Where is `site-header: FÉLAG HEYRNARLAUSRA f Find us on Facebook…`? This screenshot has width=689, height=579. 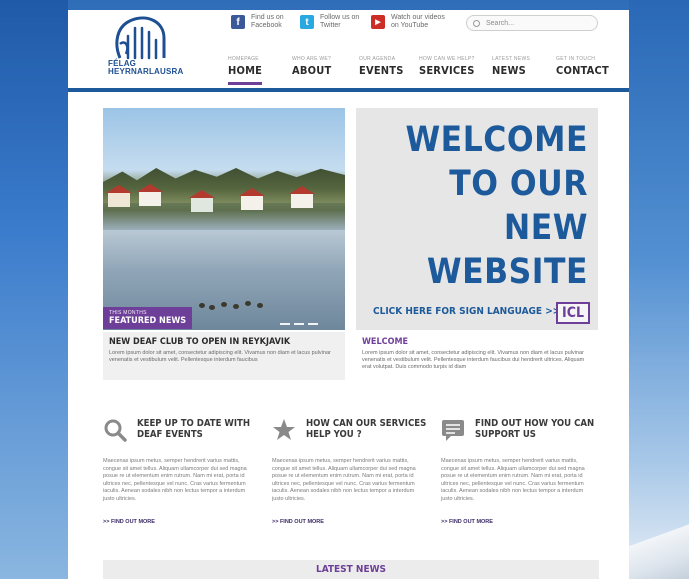 site-header: FÉLAG HEYRNARLAUSRA f Find us on Facebook… is located at coordinates (348, 51).